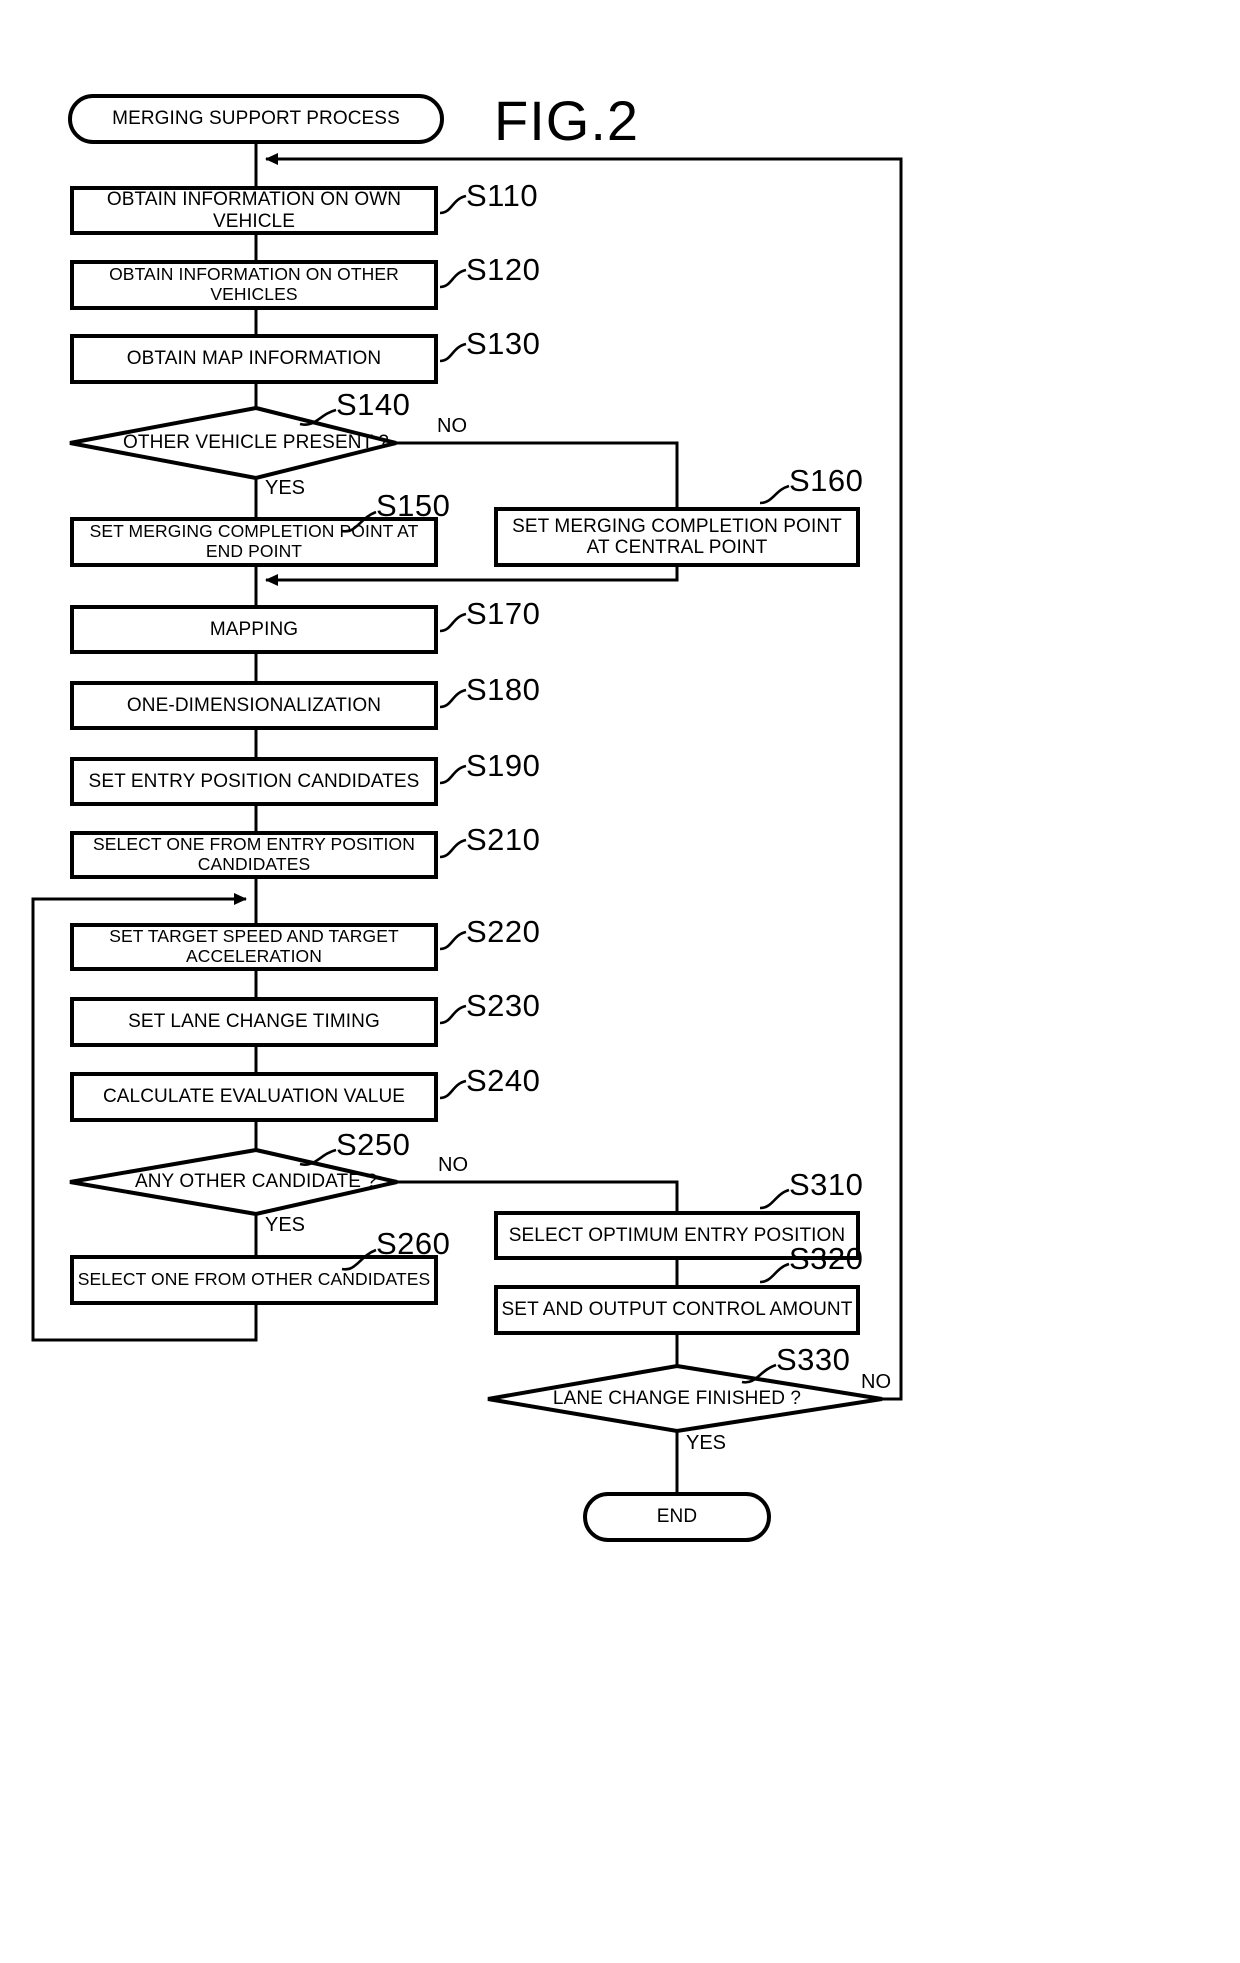 The image size is (1240, 1963). Describe the element at coordinates (254, 781) in the screenshot. I see `node-s190` at that location.